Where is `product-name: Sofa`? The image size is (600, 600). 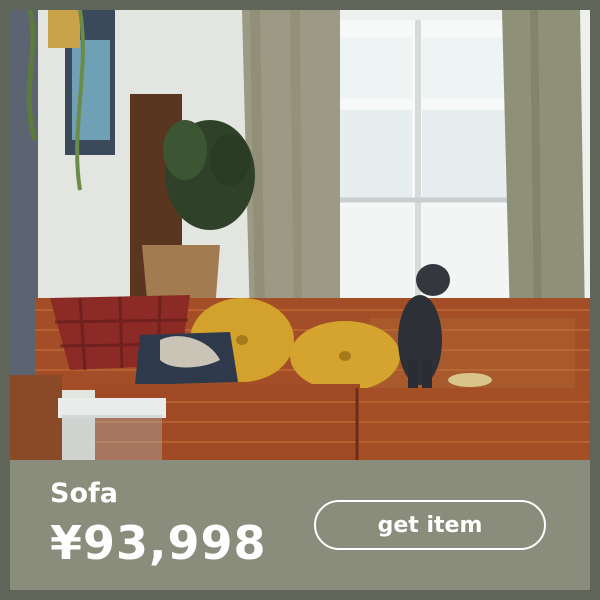
product-name: Sofa is located at coordinates (84, 493).